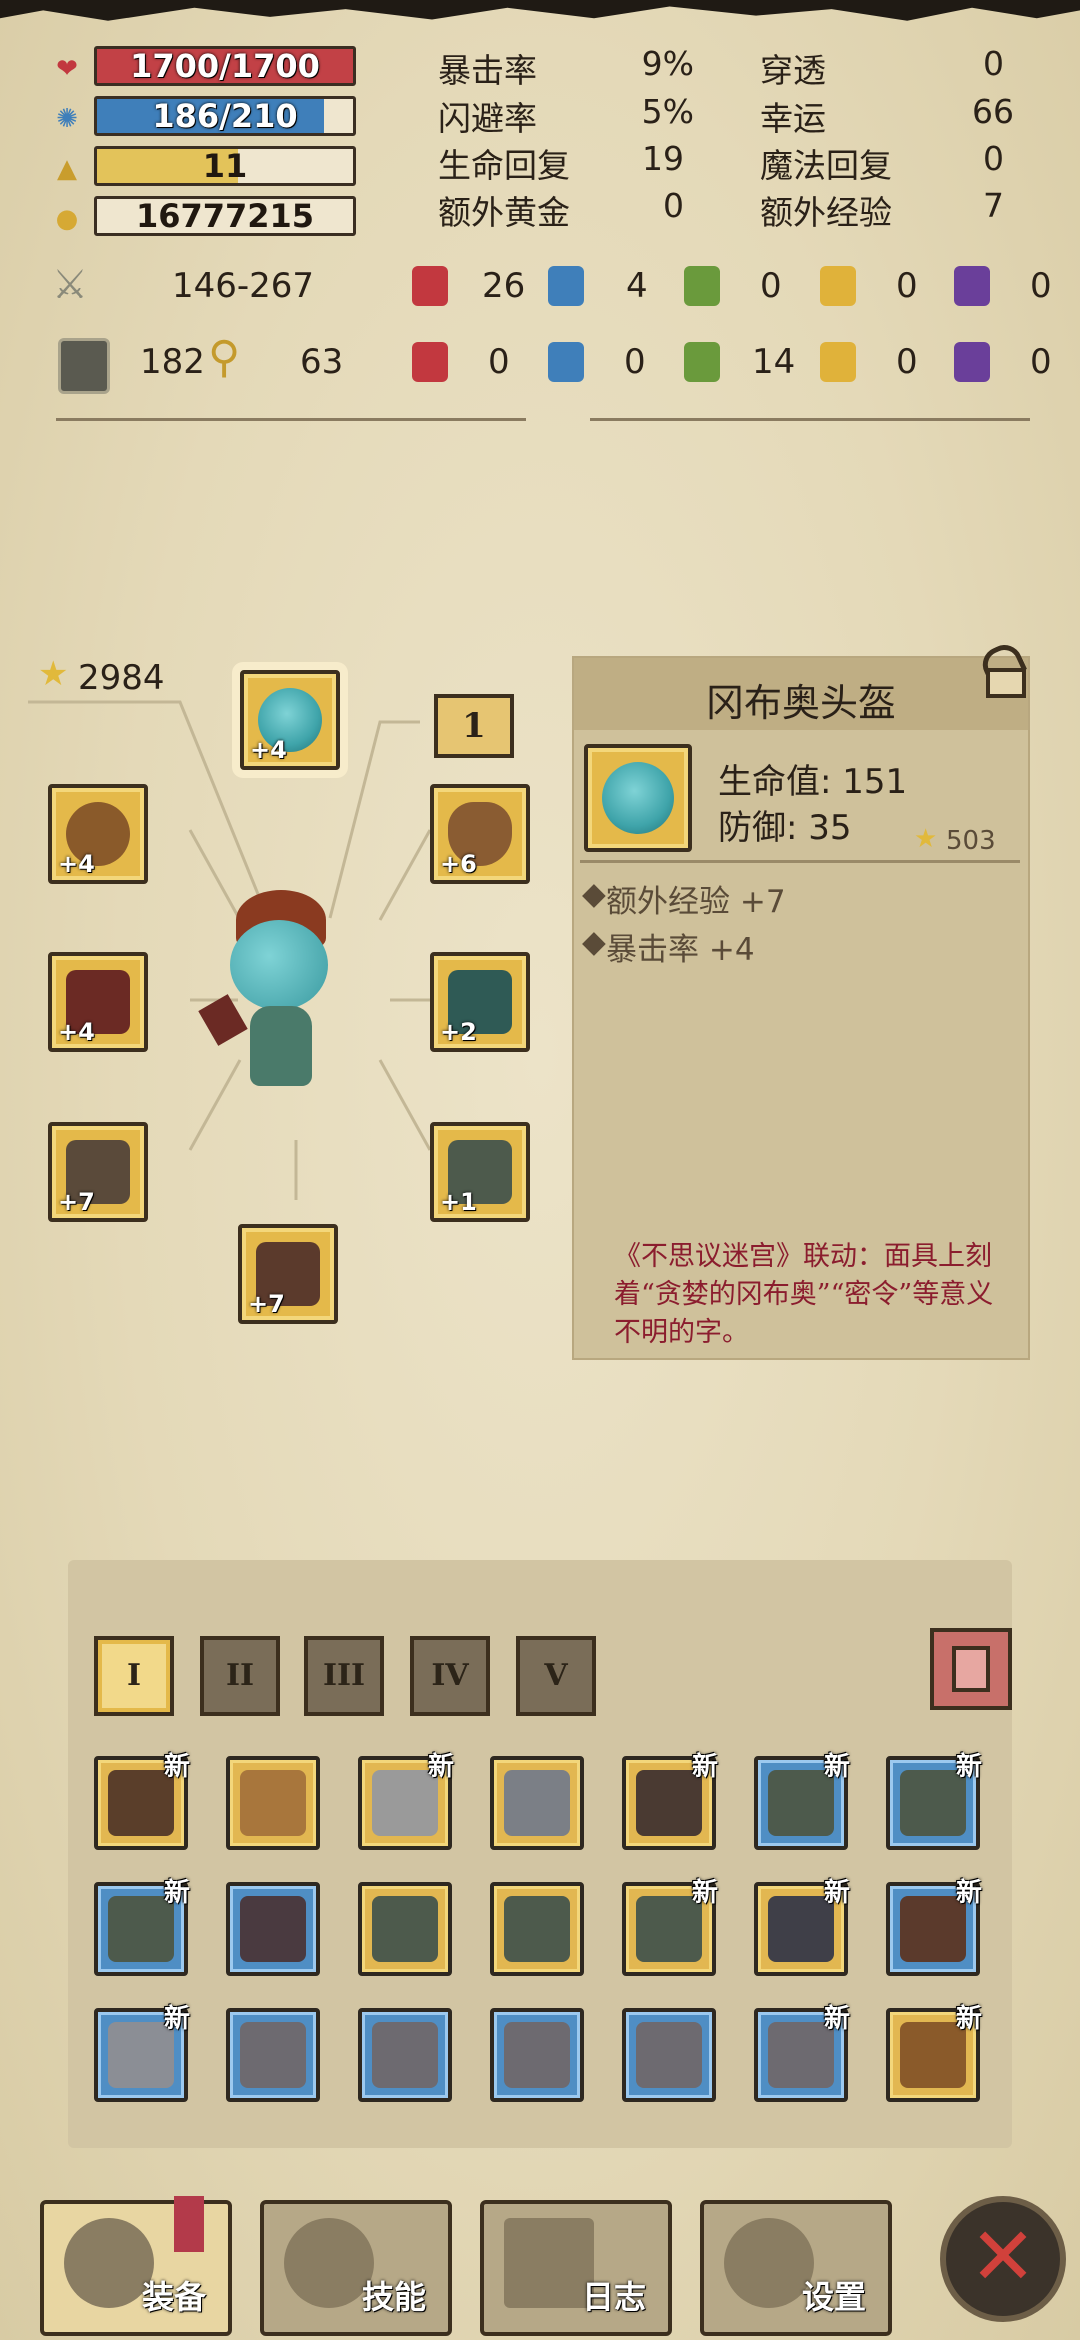 This screenshot has width=1080, height=2340. What do you see at coordinates (450, 1676) in the screenshot?
I see `inventory-tab-4: IV` at bounding box center [450, 1676].